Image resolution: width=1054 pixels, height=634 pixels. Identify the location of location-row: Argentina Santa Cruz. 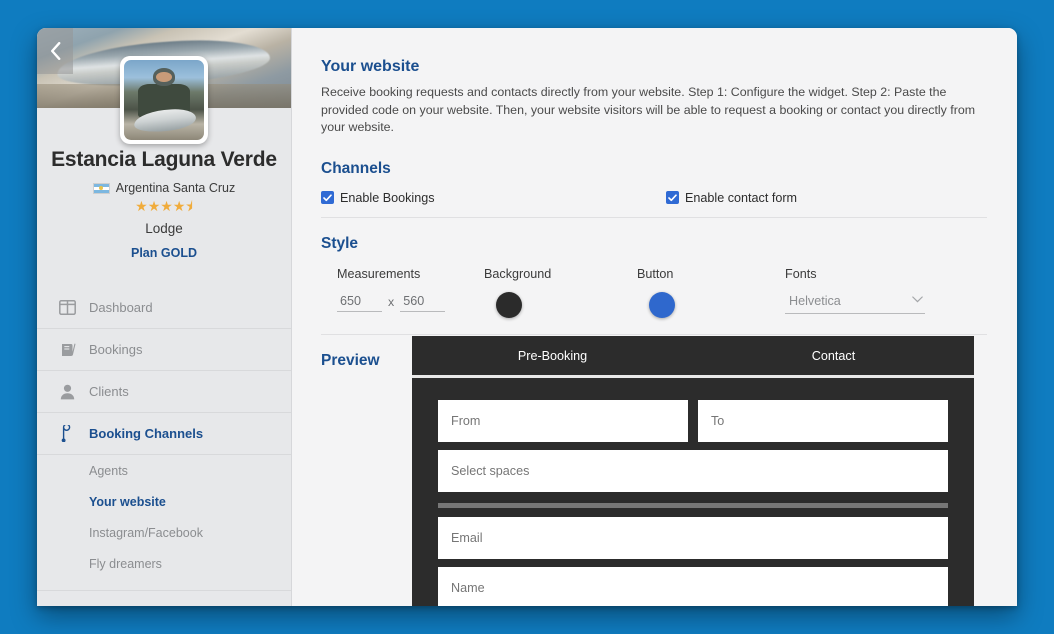
(164, 188).